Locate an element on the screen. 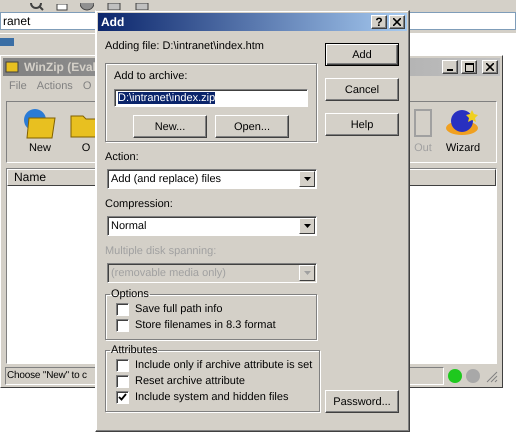 Image resolution: width=516 pixels, height=441 pixels. dialog-title: Add is located at coordinates (113, 22).